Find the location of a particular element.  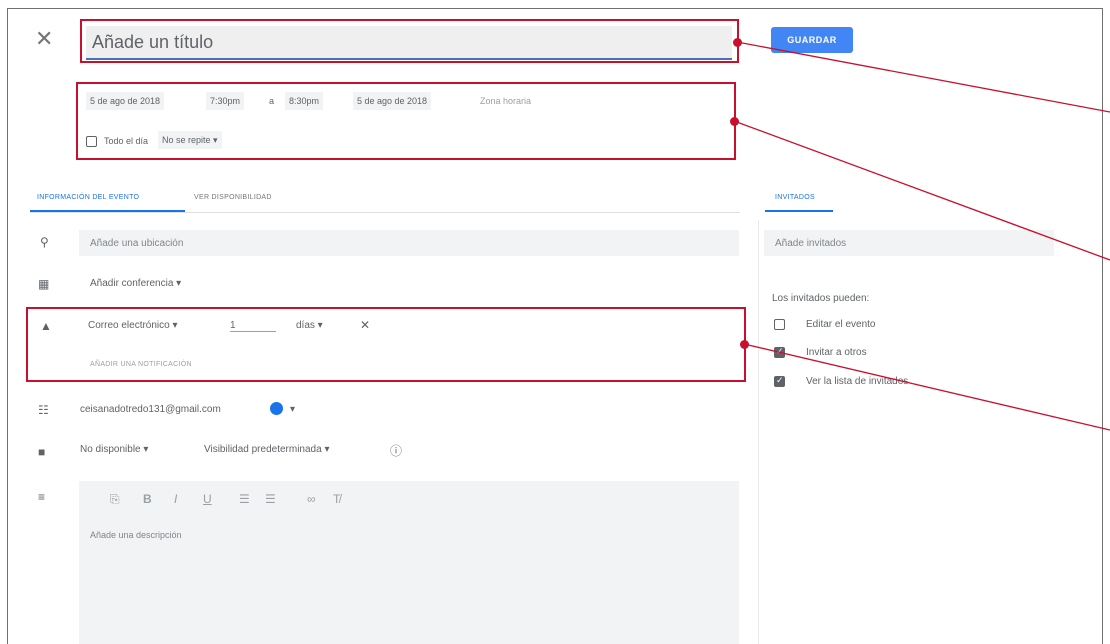

annotation-line-datetime is located at coordinates (921, 190).